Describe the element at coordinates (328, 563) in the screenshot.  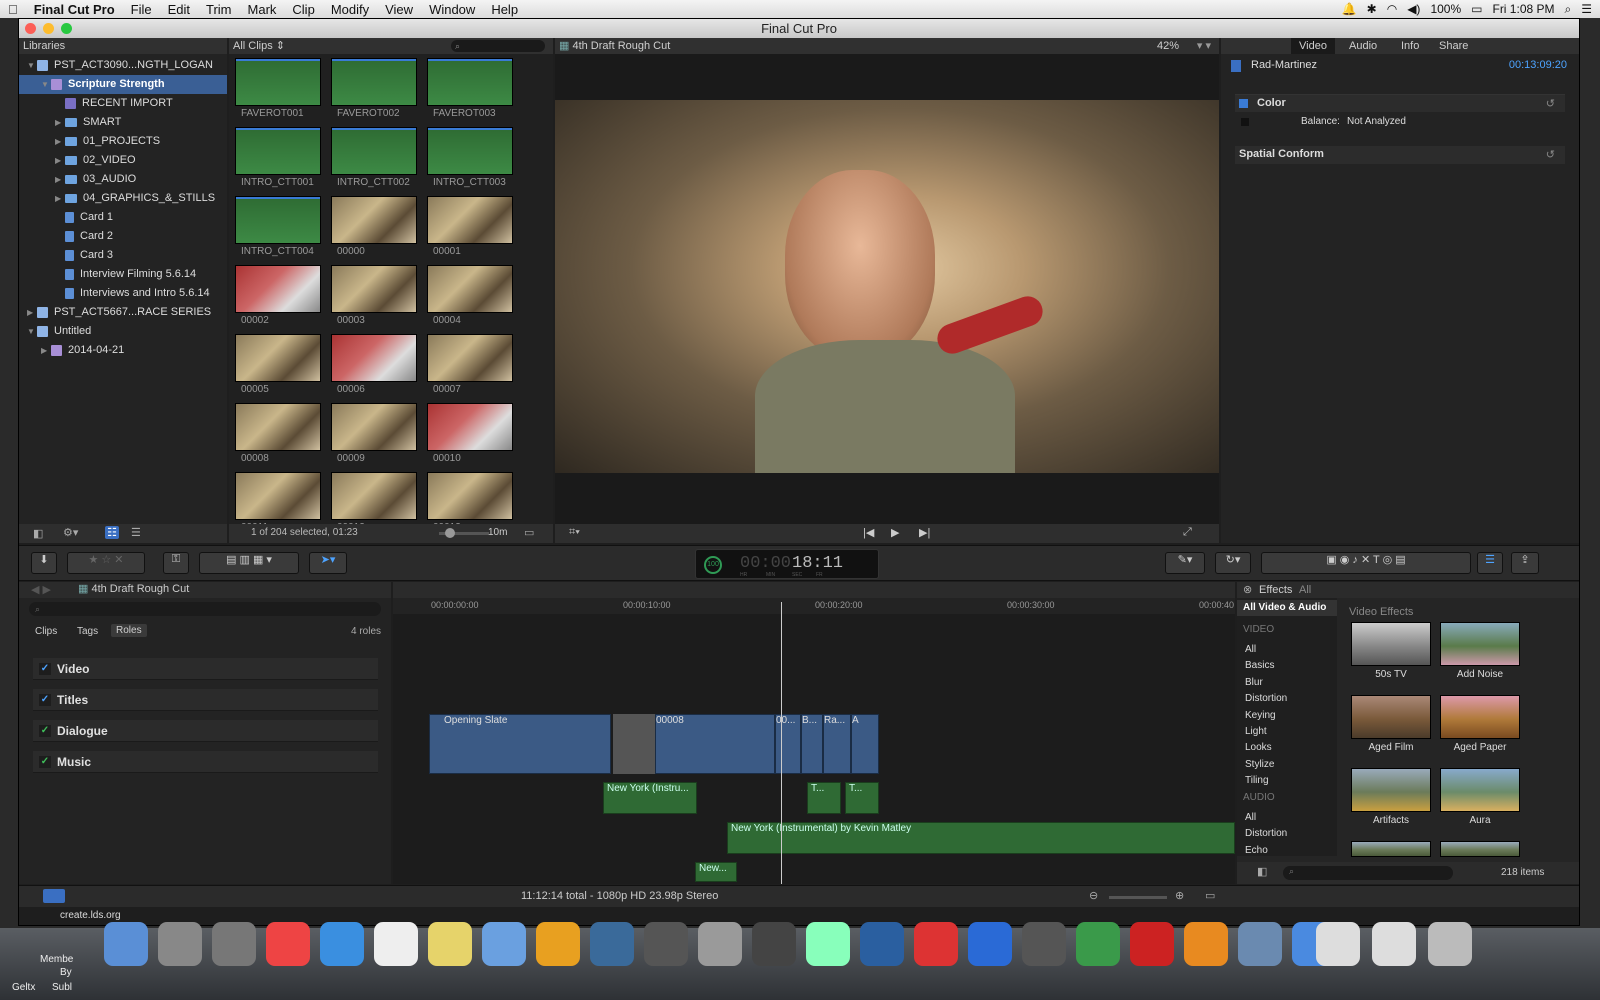
I see `select-tool-icon: ➤▾` at that location.